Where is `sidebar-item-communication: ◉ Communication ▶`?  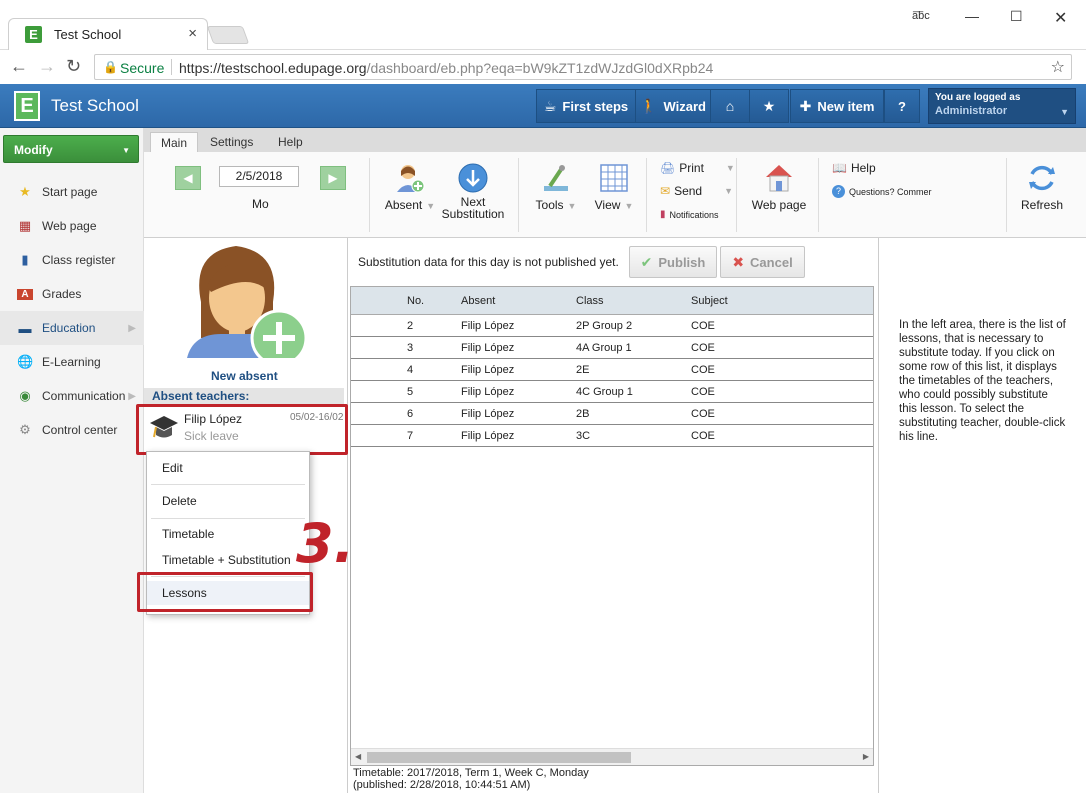 sidebar-item-communication: ◉ Communication ▶ is located at coordinates (72, 396).